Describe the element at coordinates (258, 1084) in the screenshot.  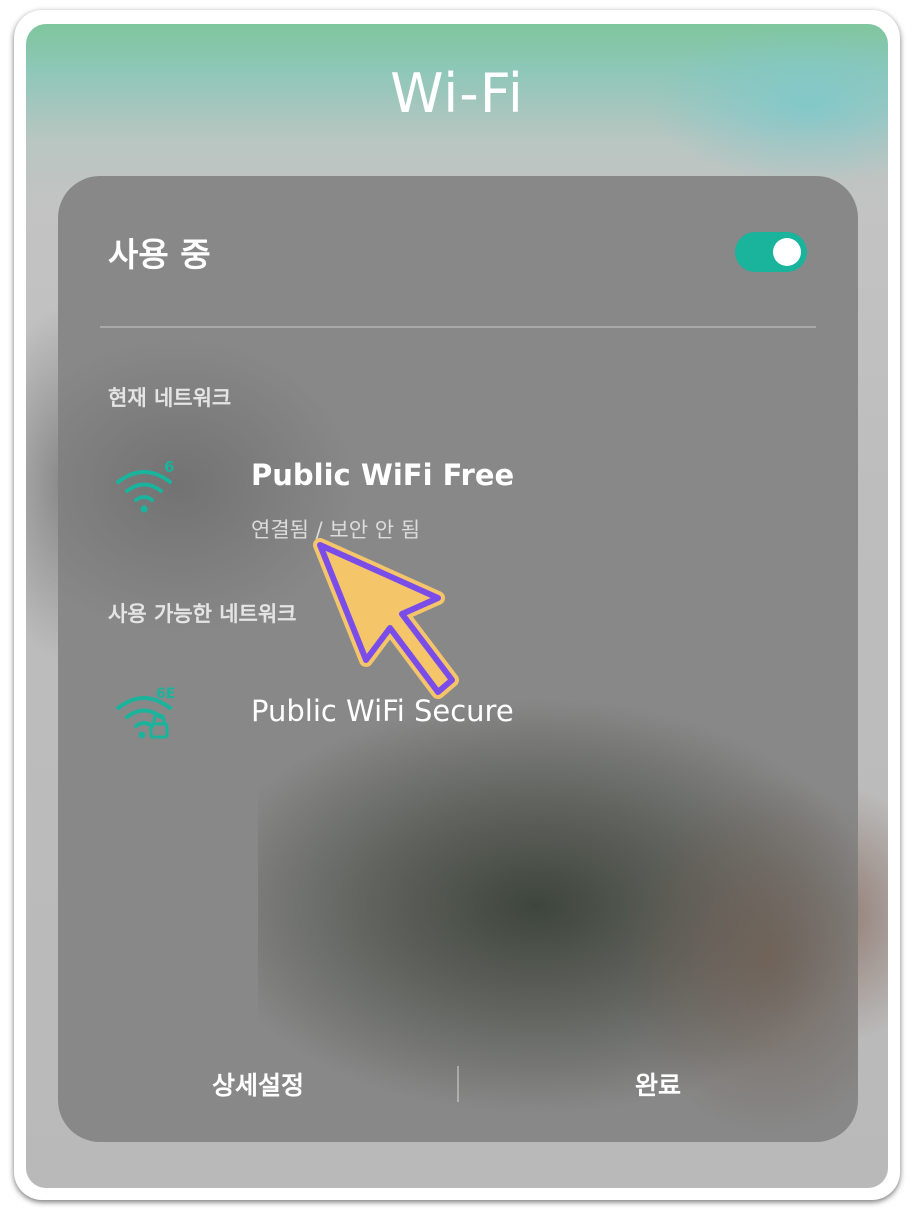
I see `advanced-settings-button: 상세설정` at that location.